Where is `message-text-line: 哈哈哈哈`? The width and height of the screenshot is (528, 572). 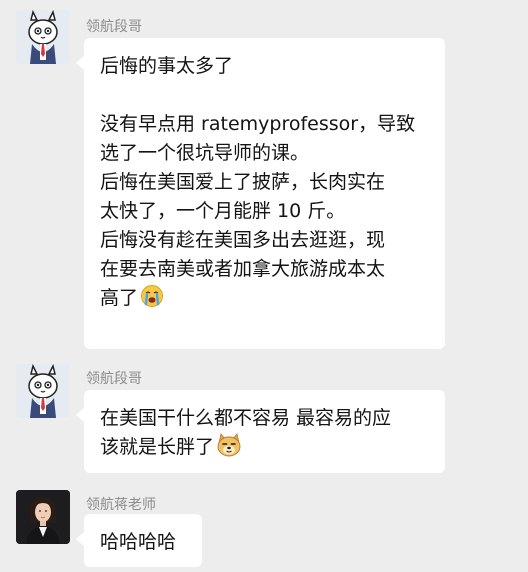 message-text-line: 哈哈哈哈 is located at coordinates (138, 542).